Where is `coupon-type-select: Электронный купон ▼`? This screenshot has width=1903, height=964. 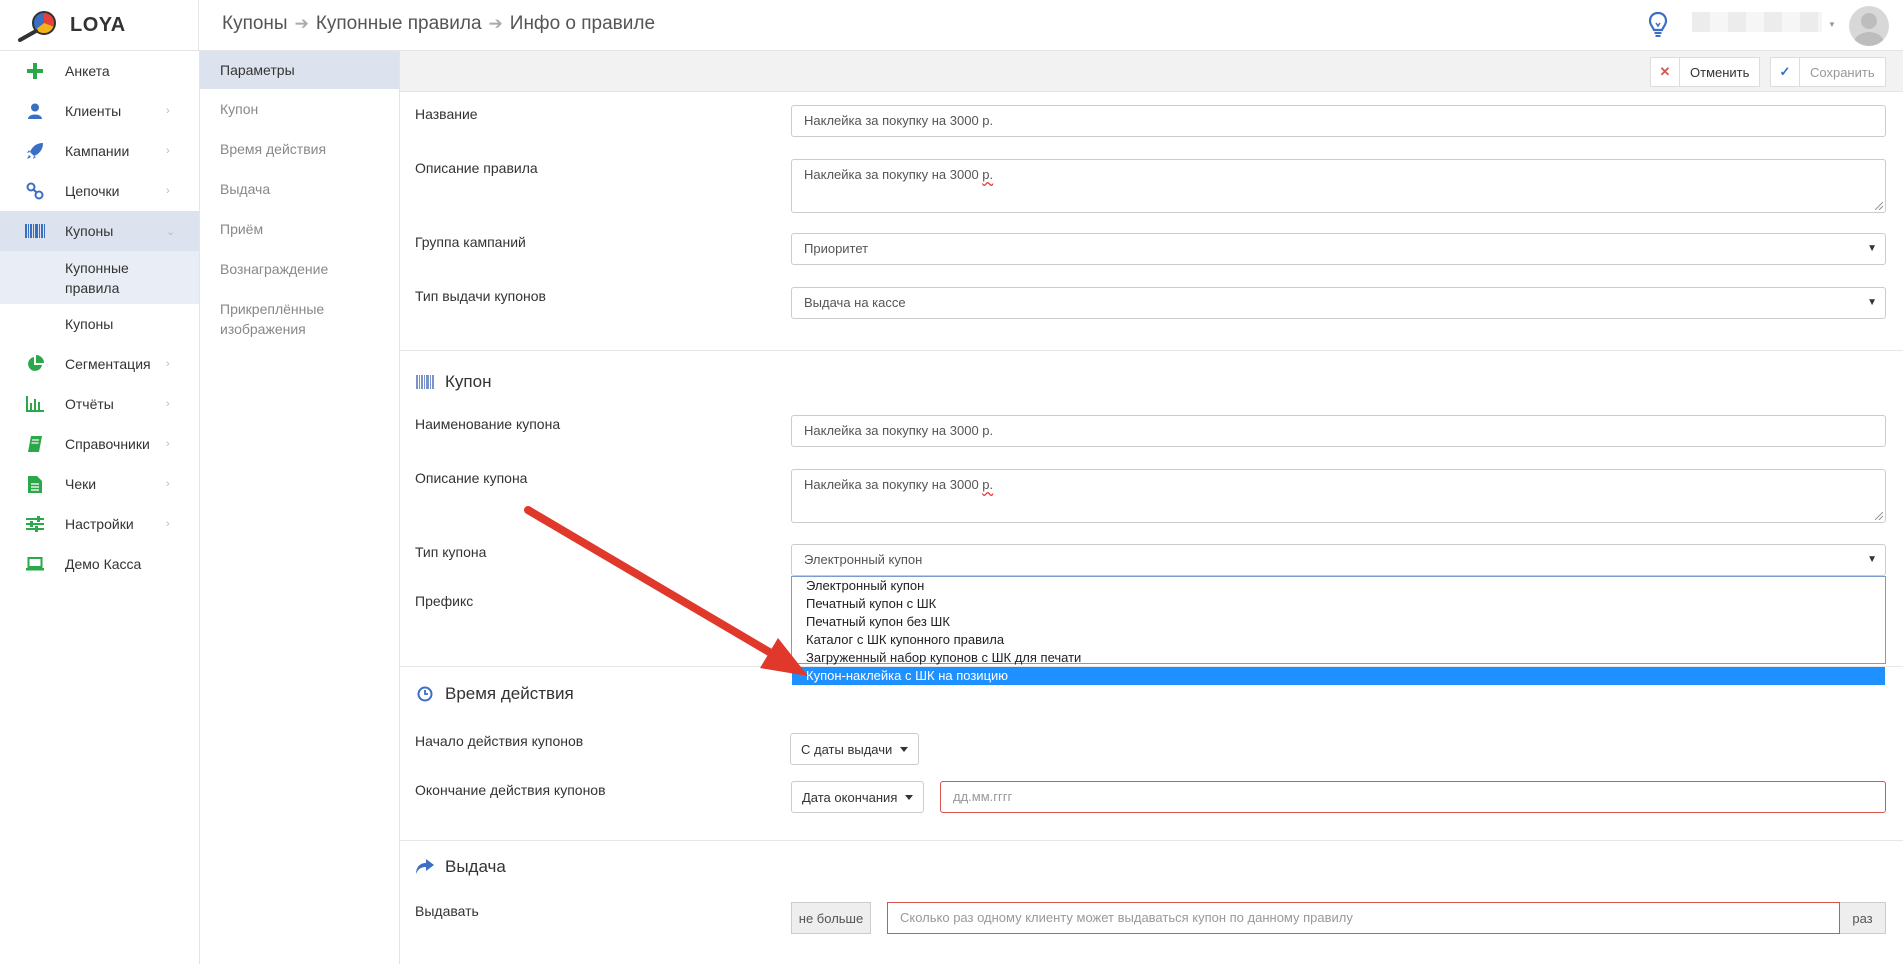 coupon-type-select: Электронный купон ▼ is located at coordinates (1338, 560).